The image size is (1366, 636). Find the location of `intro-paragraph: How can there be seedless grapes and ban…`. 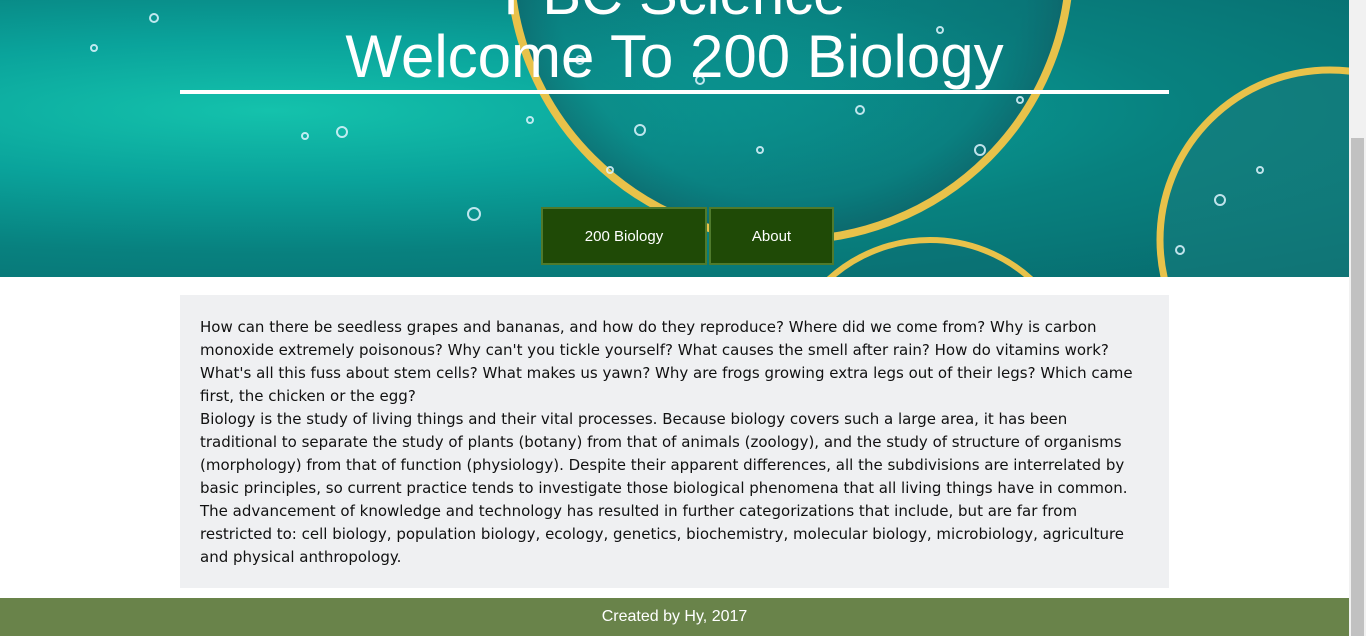

intro-paragraph: How can there be seedless grapes and ban… is located at coordinates (666, 361).